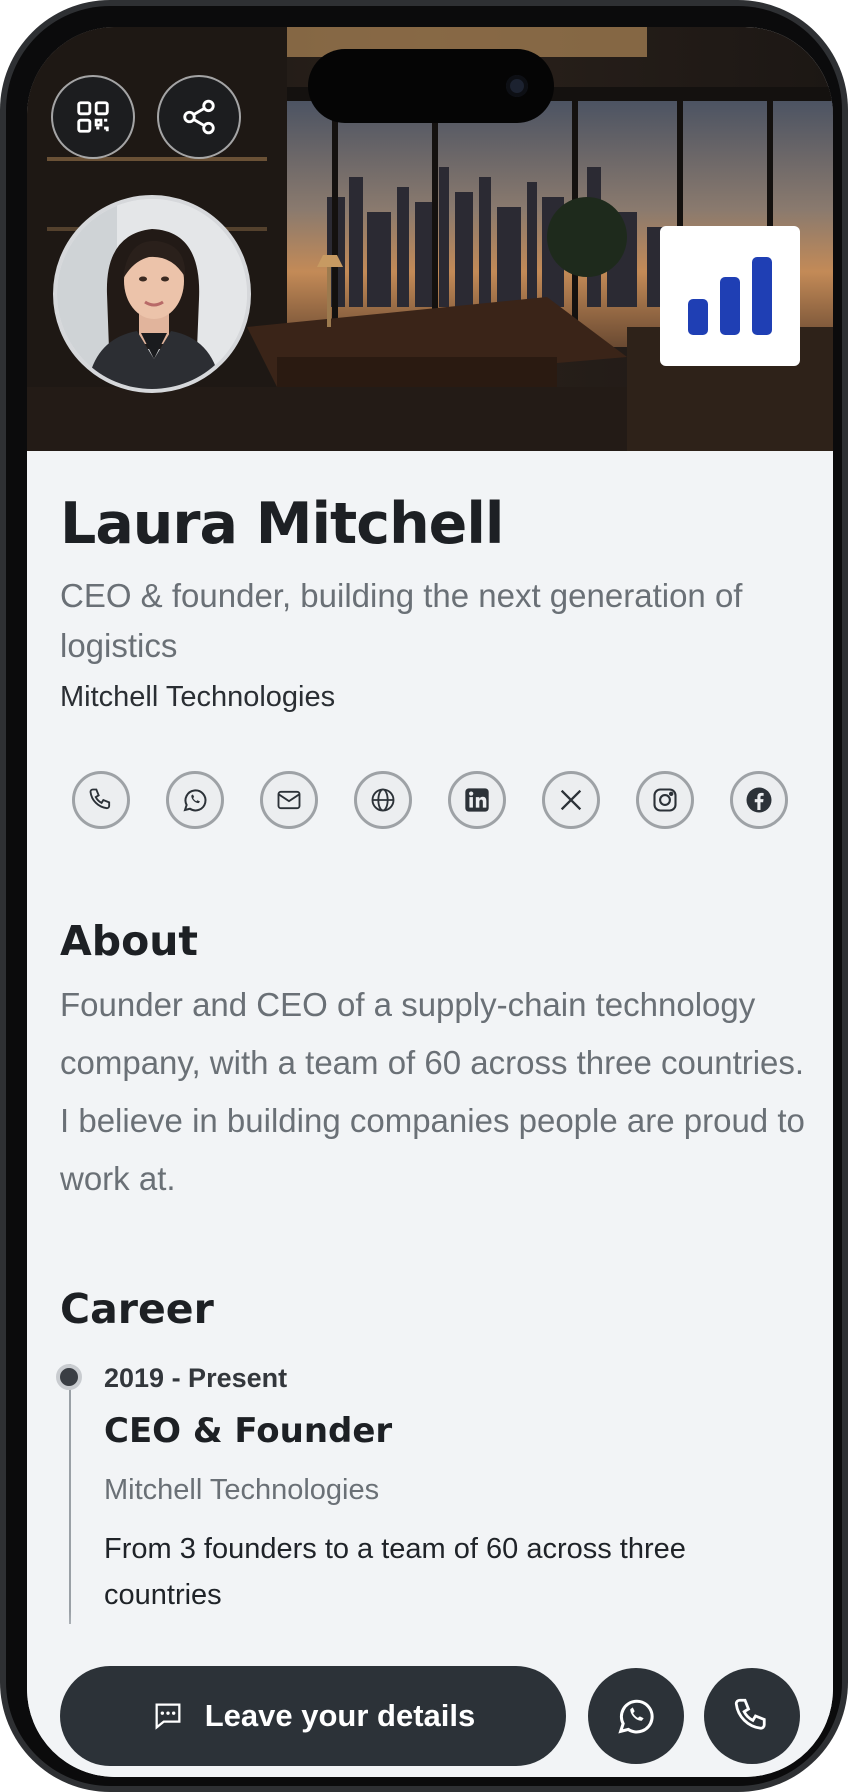  Describe the element at coordinates (340, 1715) in the screenshot. I see `leave-details-label: Leave your details` at that location.